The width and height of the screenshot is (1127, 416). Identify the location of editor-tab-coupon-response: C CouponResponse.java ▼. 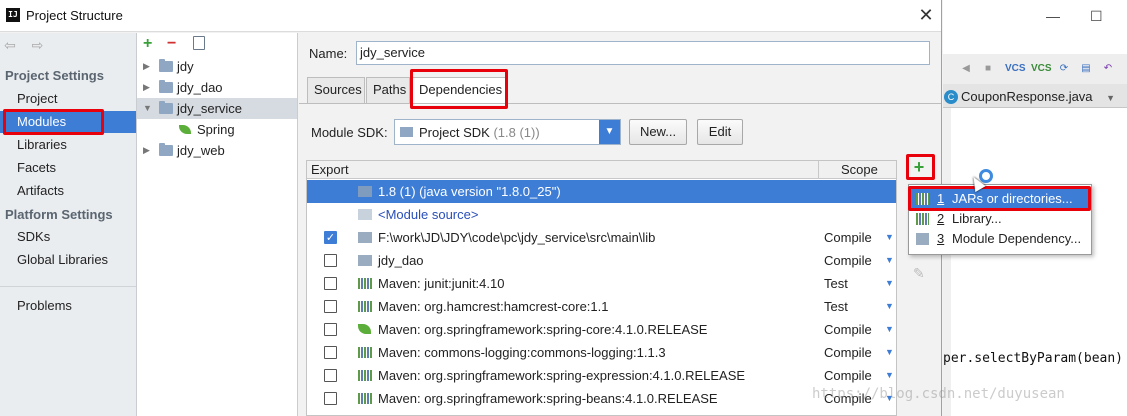
(1029, 97).